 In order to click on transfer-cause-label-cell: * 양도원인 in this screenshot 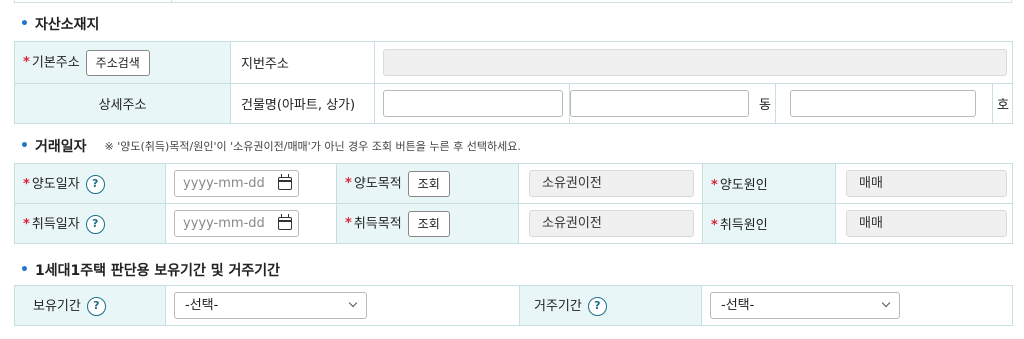, I will do `click(769, 183)`.